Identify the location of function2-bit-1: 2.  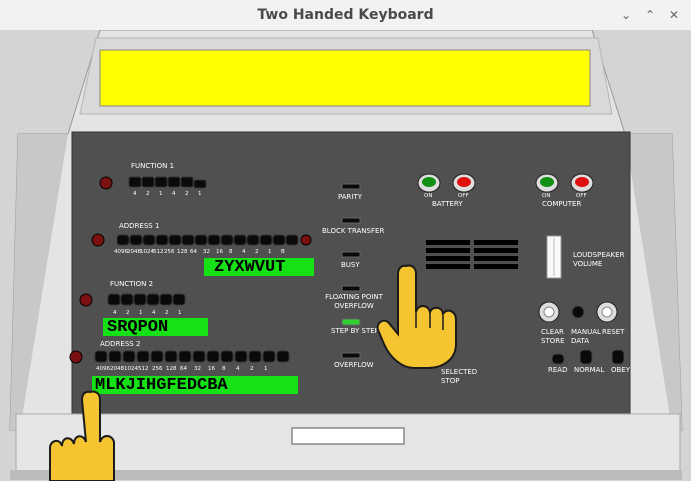
(128, 313).